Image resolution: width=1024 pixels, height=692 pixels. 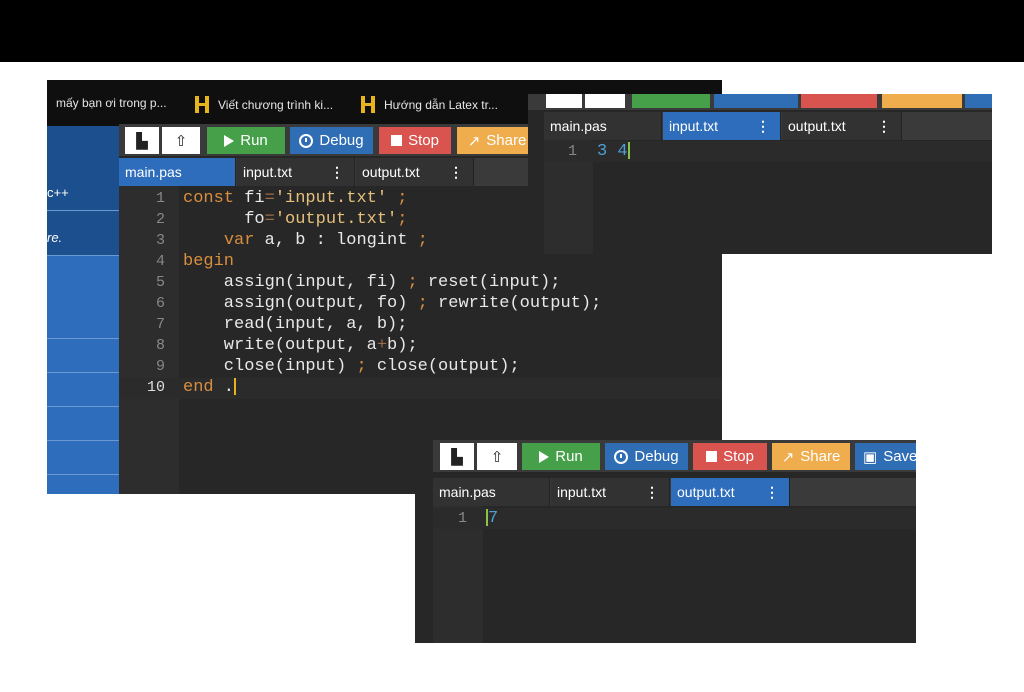 I want to click on editor-toolbar, so click(x=760, y=102).